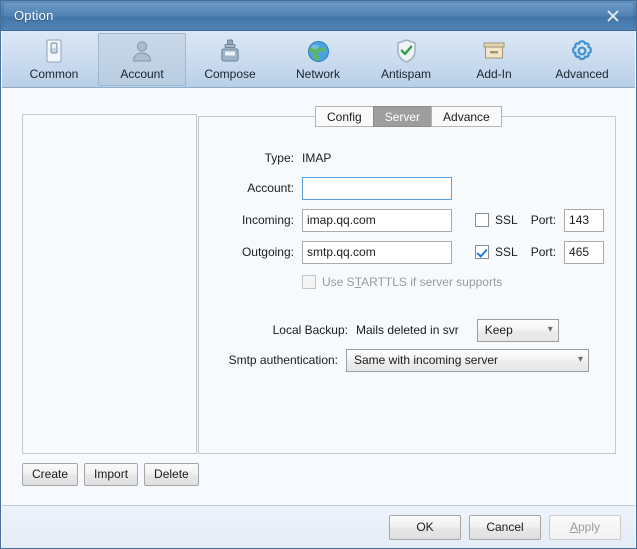 Image resolution: width=637 pixels, height=549 pixels. Describe the element at coordinates (54, 74) in the screenshot. I see `toolbar-item-label: Common` at that location.